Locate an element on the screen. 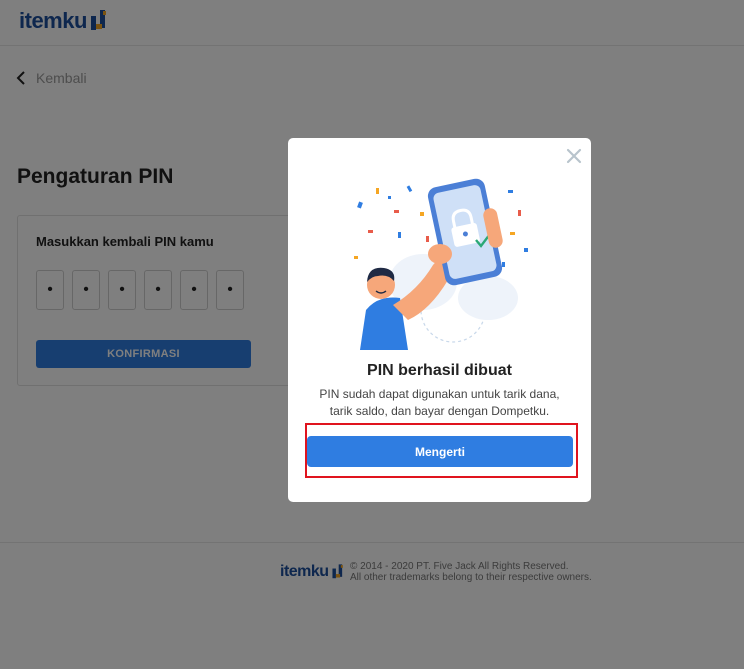 Image resolution: width=744 pixels, height=669 pixels. dialog-title: PIN berhasil dibuat is located at coordinates (439, 370).